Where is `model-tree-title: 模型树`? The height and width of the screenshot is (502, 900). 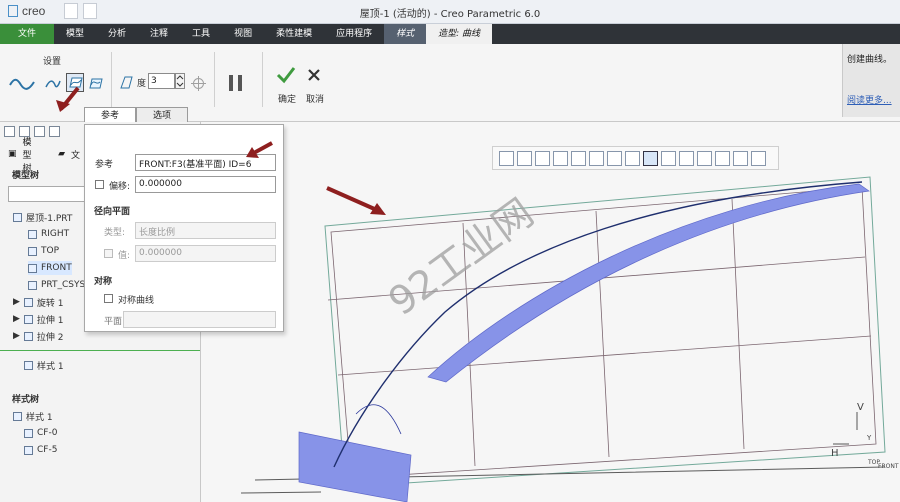
model-tree-title: 模型树 is located at coordinates (26, 176).